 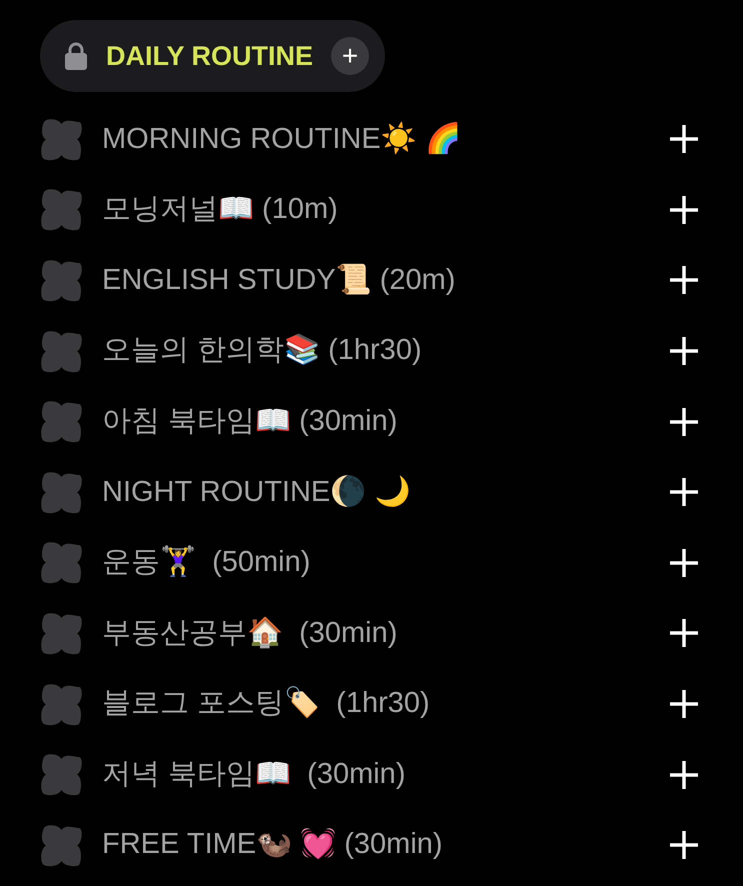 I want to click on routine-label: 아침 북타임📖 (30min), so click(x=385, y=422).